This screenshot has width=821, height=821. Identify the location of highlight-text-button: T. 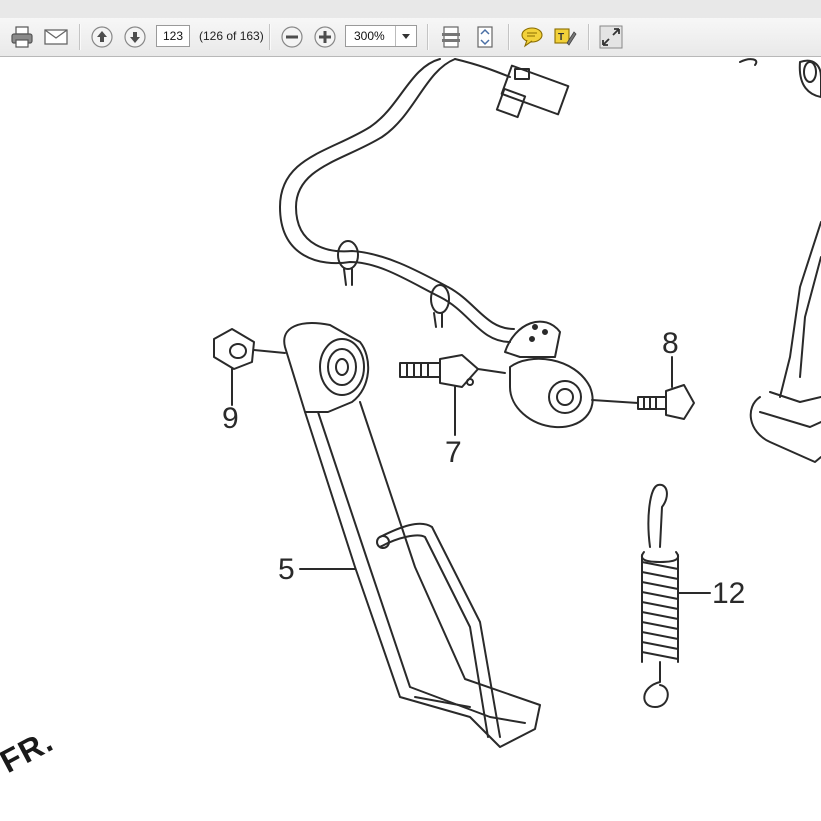
(565, 37).